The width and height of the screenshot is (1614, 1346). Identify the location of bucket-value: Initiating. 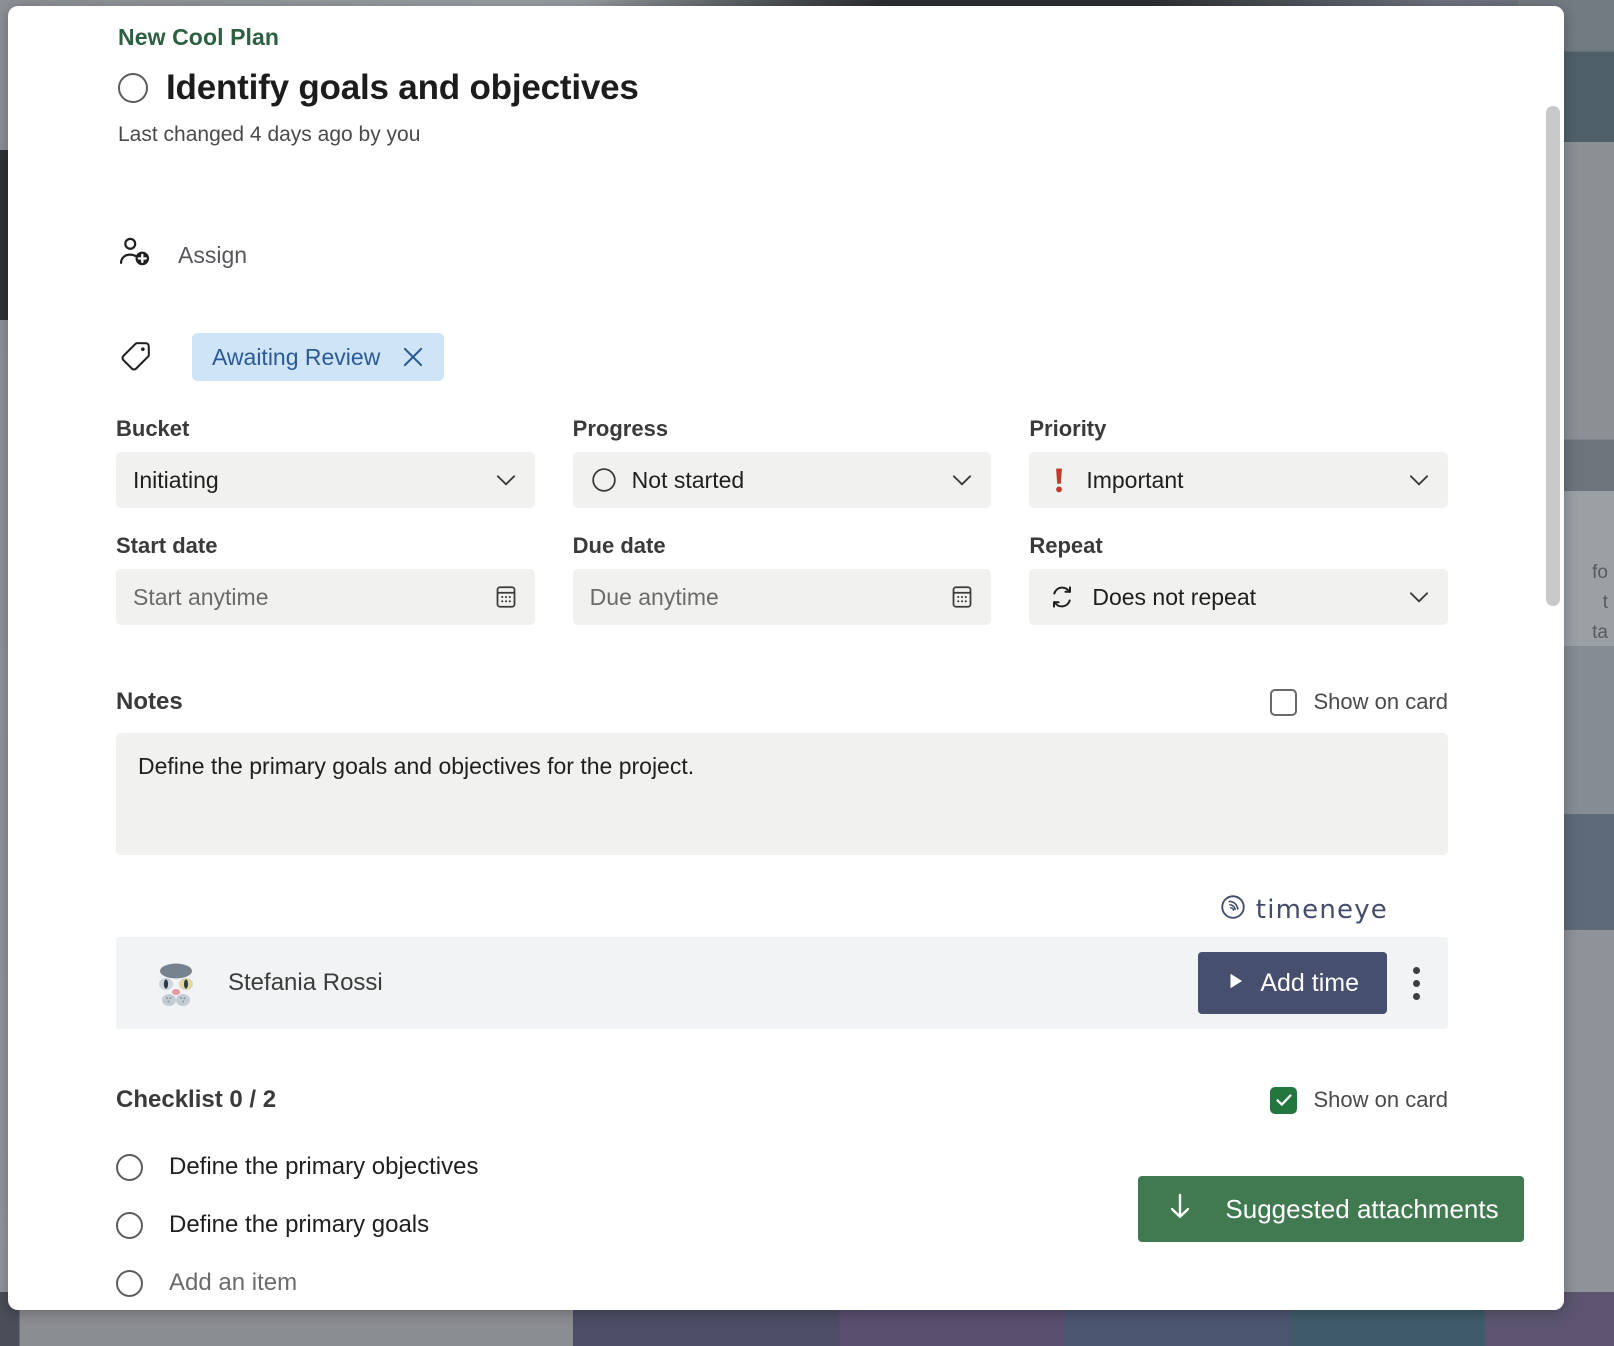
(176, 479).